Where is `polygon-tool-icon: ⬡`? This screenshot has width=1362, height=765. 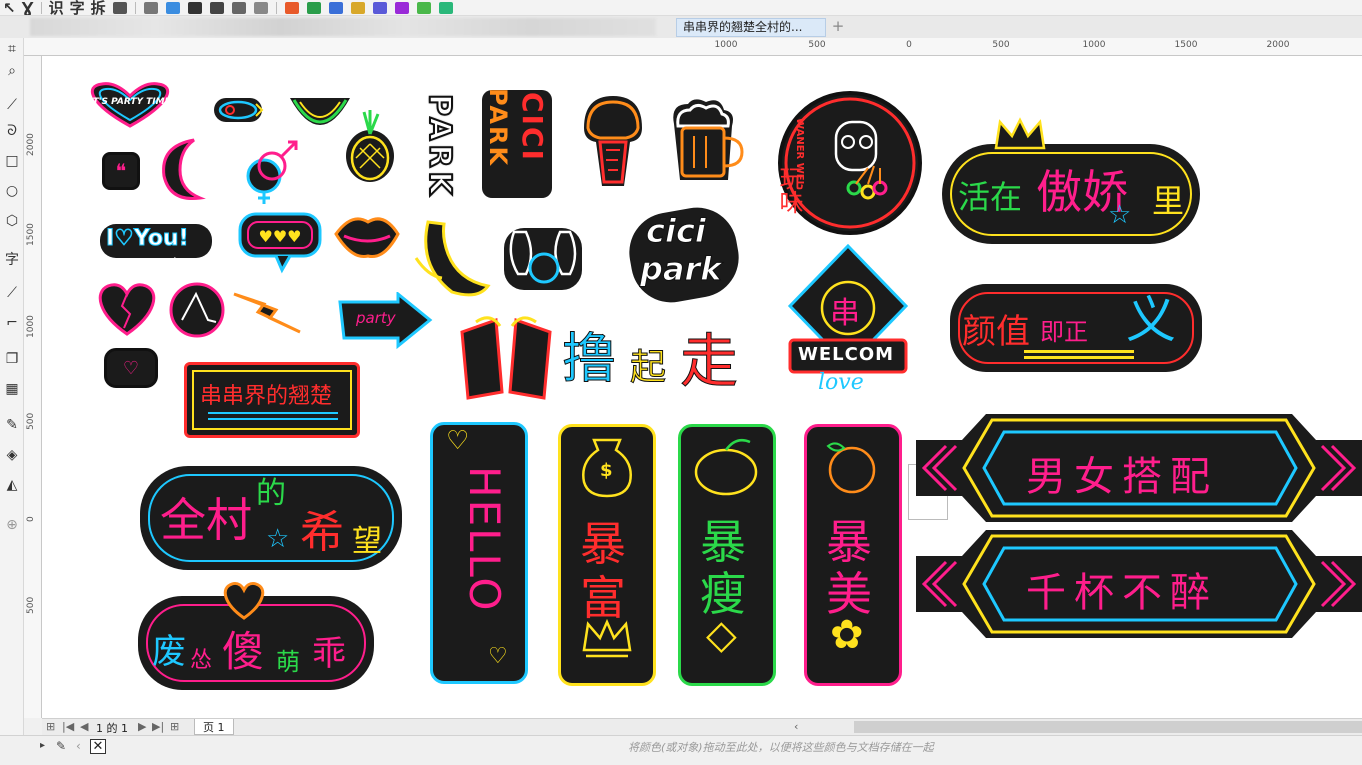 polygon-tool-icon: ⬡ is located at coordinates (12, 221).